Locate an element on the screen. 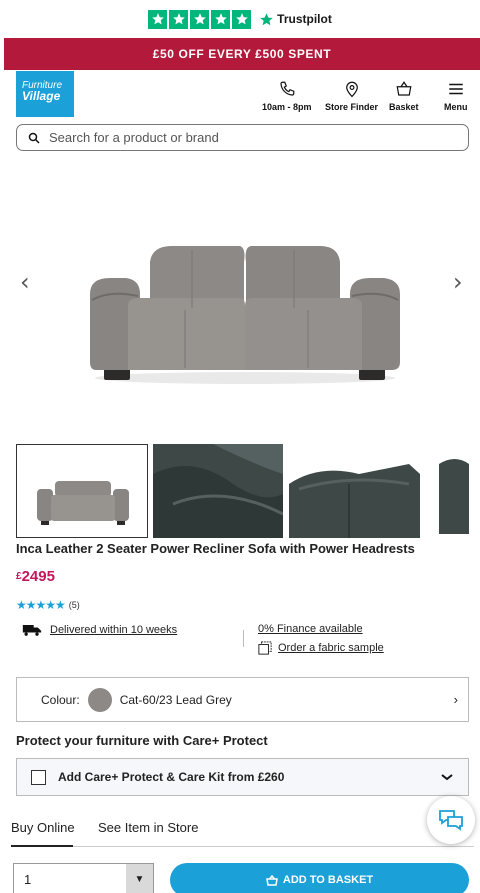 The image size is (480, 893). gallery-next-button: › is located at coordinates (458, 282).